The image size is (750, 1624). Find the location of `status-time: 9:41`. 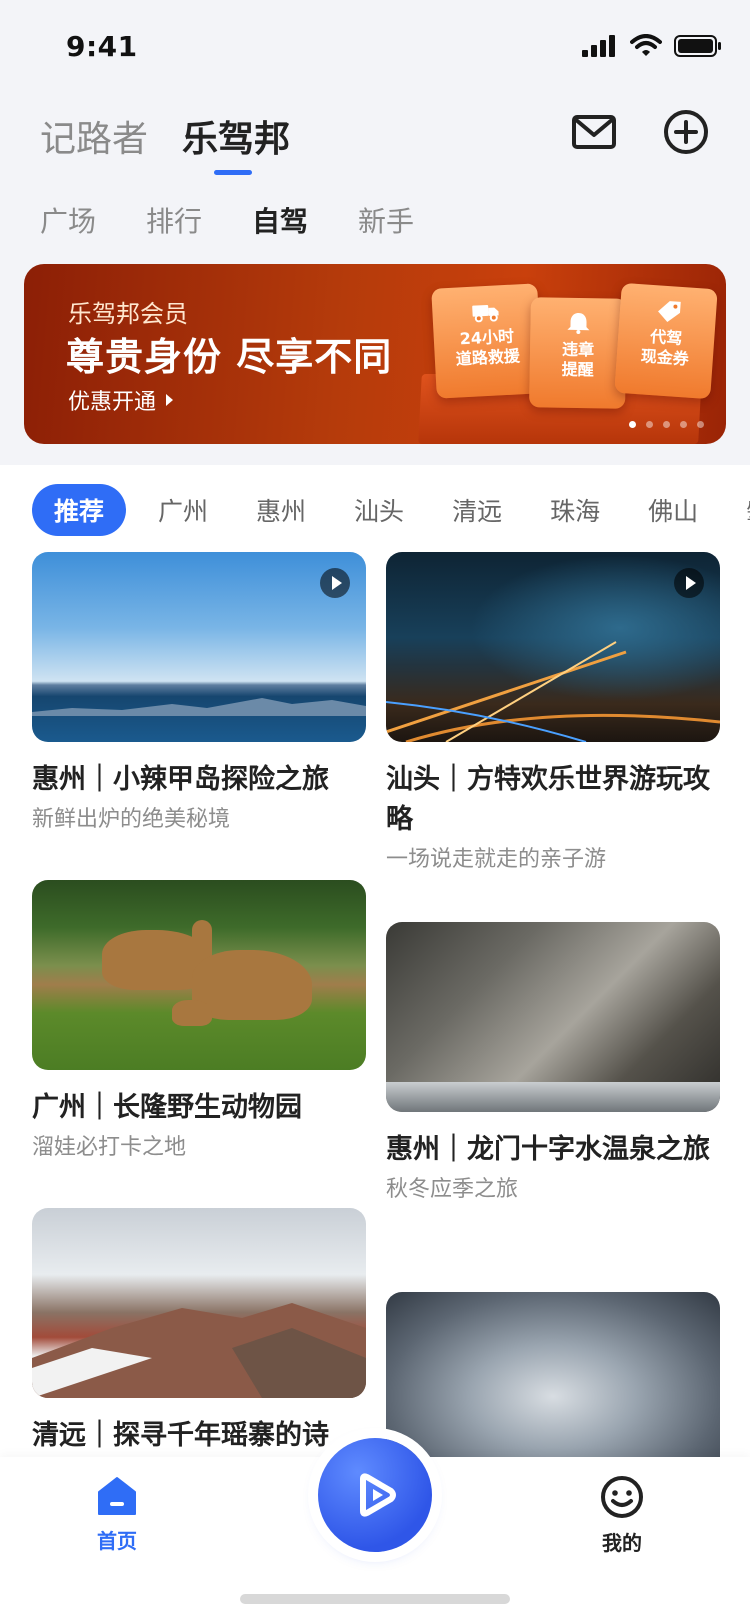

status-time: 9:41 is located at coordinates (102, 46).